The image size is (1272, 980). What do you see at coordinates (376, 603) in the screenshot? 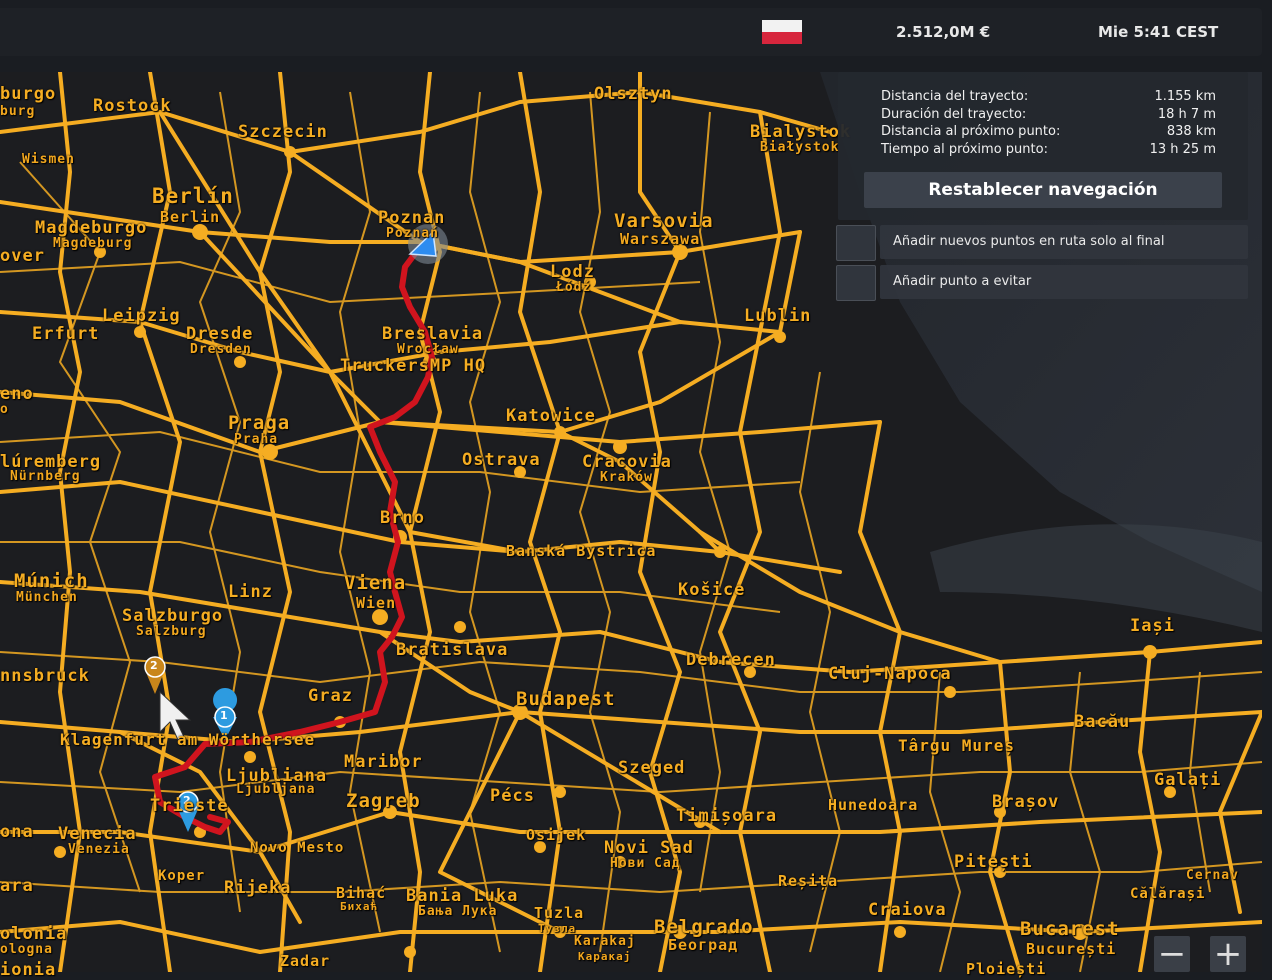
I see `city-label: Wien` at bounding box center [376, 603].